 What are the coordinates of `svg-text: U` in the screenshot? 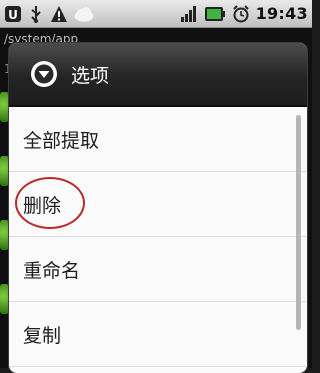 It's located at (13, 15).